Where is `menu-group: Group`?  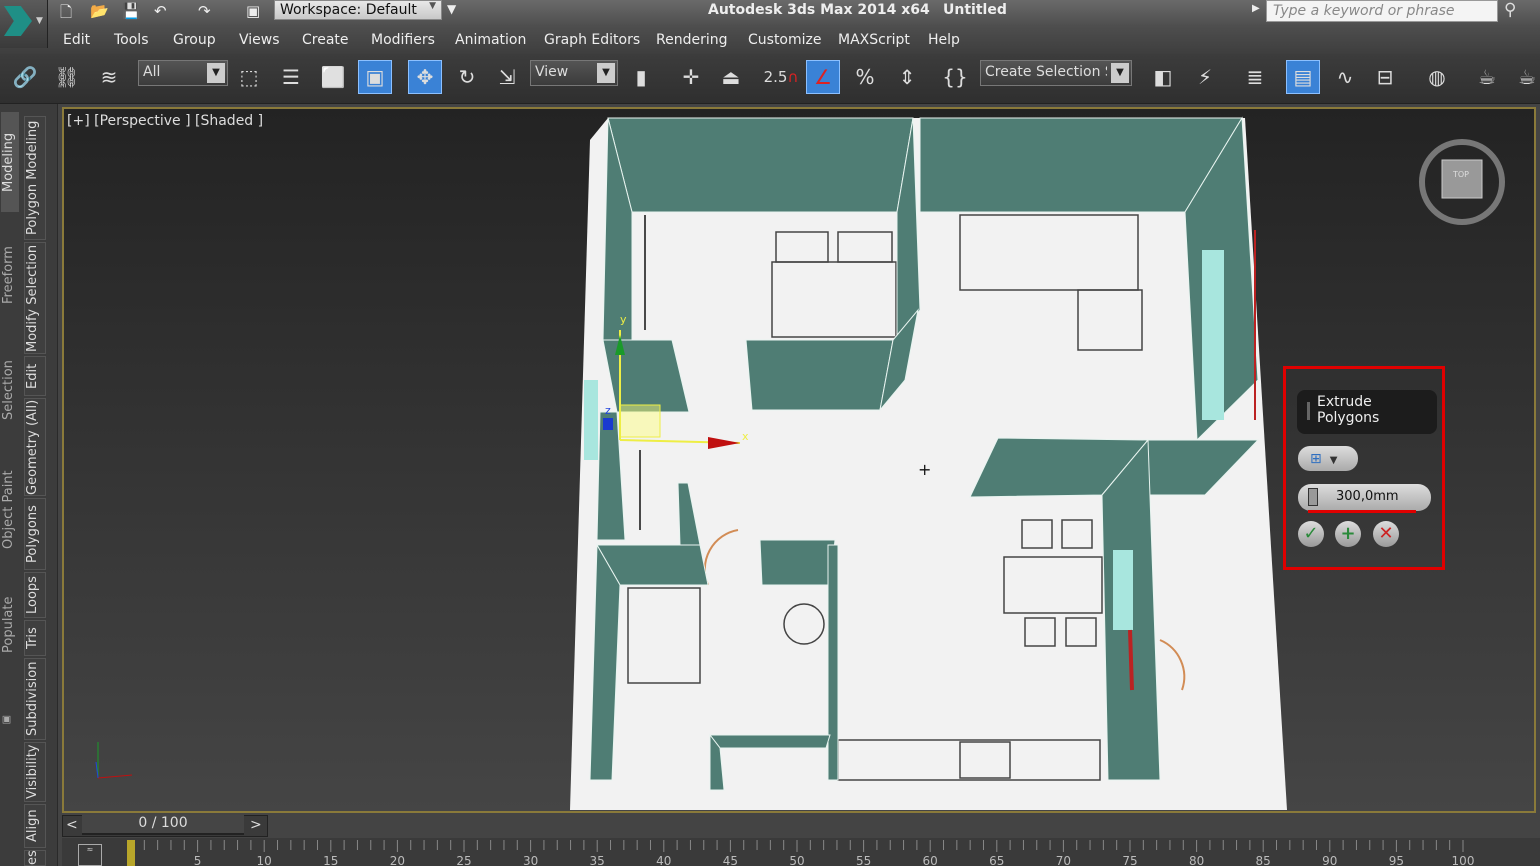
menu-group: Group is located at coordinates (194, 40).